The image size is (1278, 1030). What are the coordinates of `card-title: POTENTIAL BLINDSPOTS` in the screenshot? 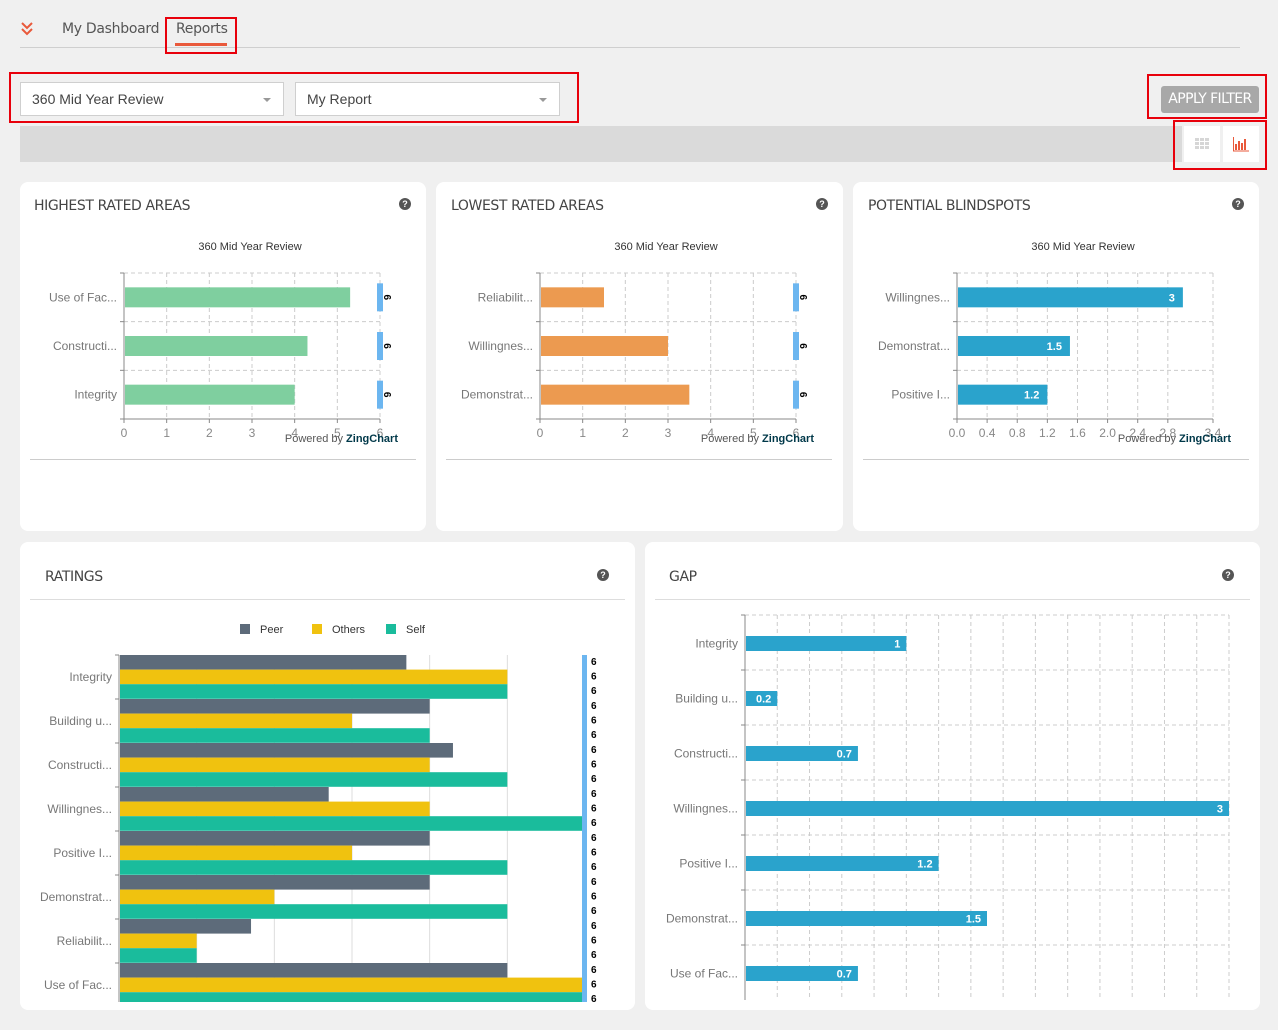 It's located at (949, 206).